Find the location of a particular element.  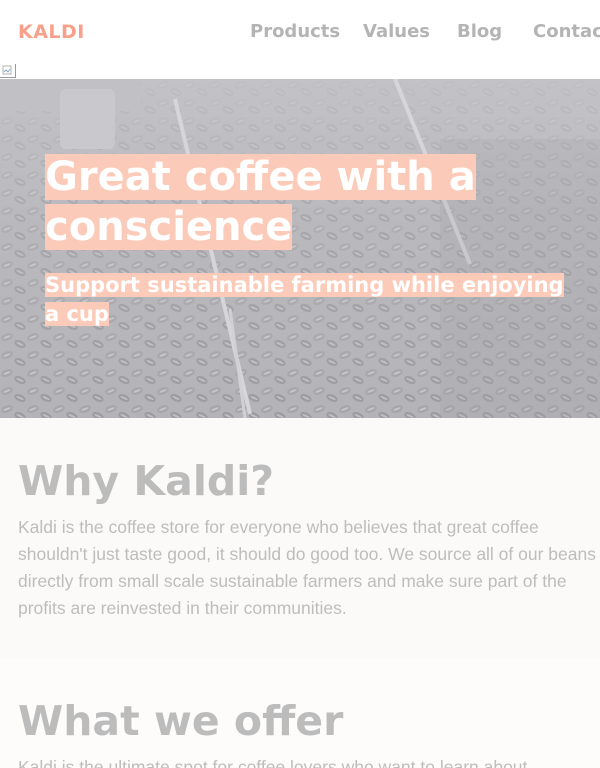

nav-link-values: Values is located at coordinates (396, 32).